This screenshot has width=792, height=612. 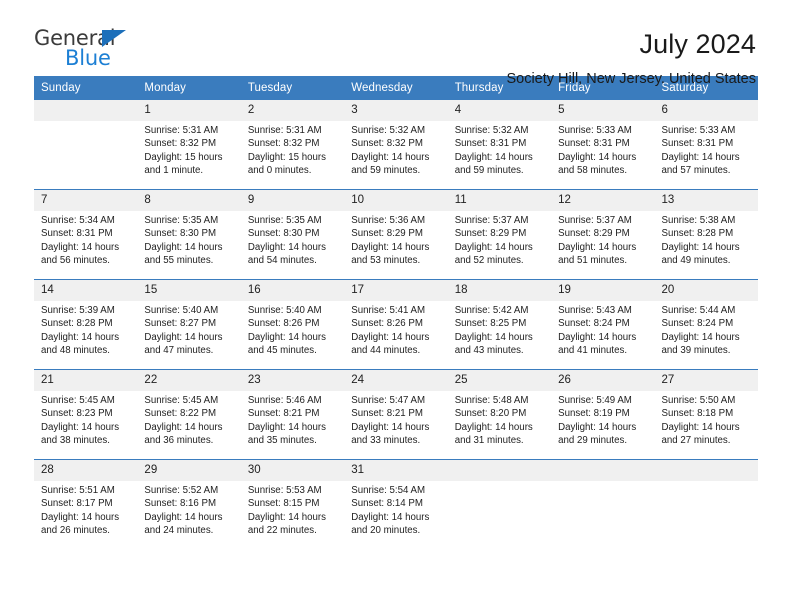 I want to click on sunset-text: Sunset: 8:22 PM, so click(x=180, y=414).